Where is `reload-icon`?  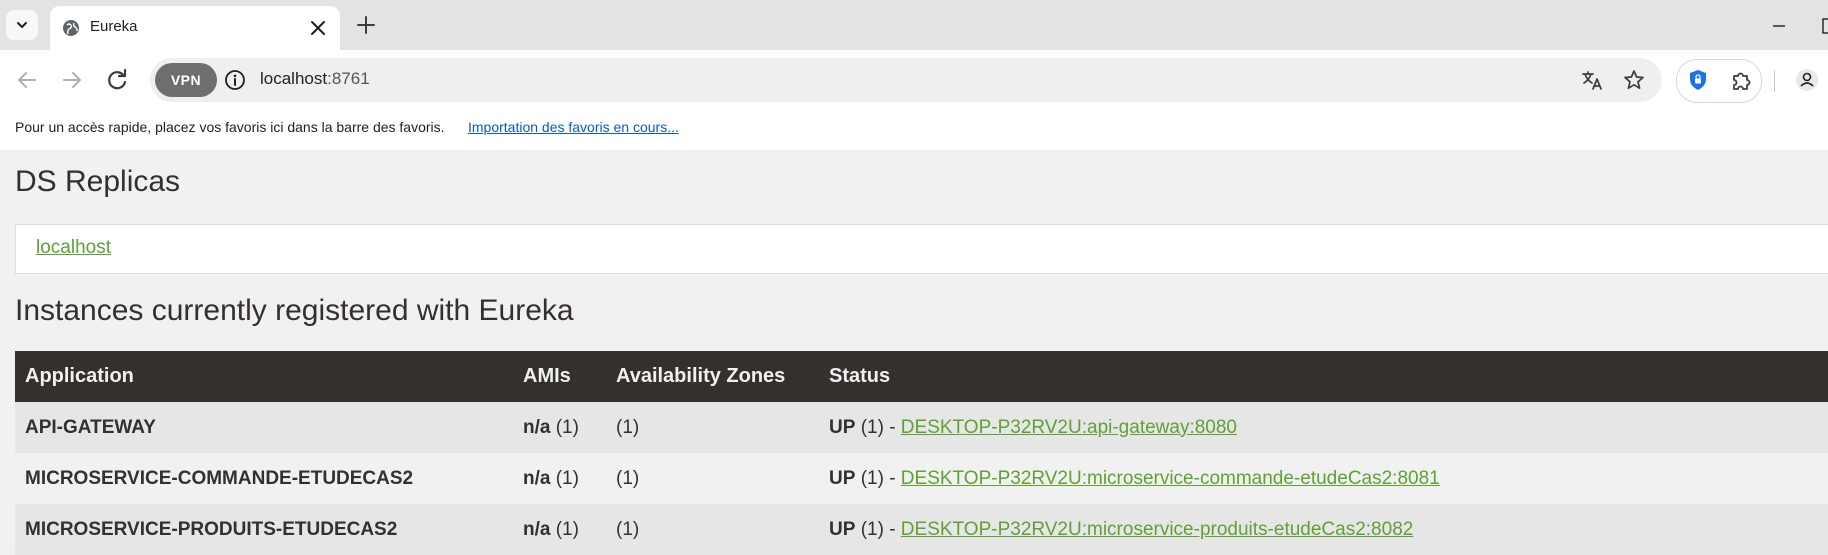 reload-icon is located at coordinates (117, 80).